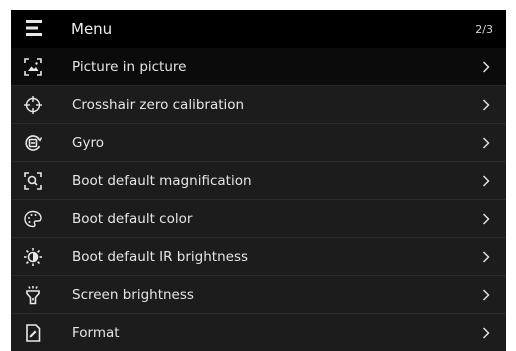  I want to click on menu-item-picture-in-picture: Picture in picture, so click(258, 67).